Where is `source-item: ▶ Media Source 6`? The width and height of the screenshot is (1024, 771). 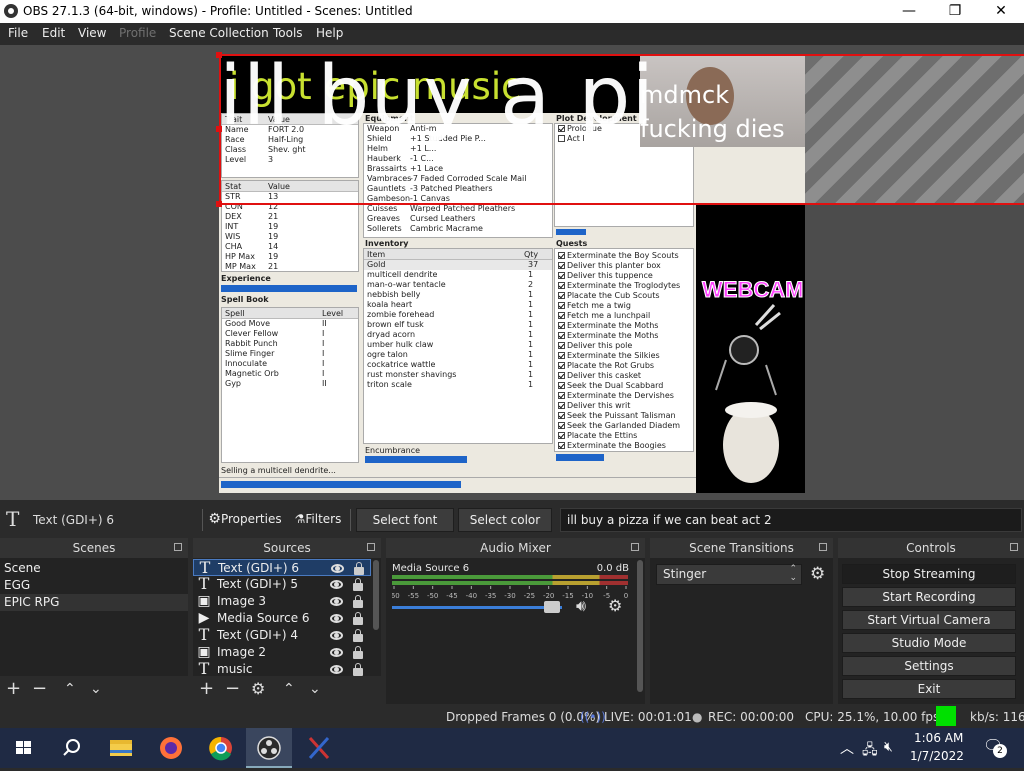 source-item: ▶ Media Source 6 is located at coordinates (282, 618).